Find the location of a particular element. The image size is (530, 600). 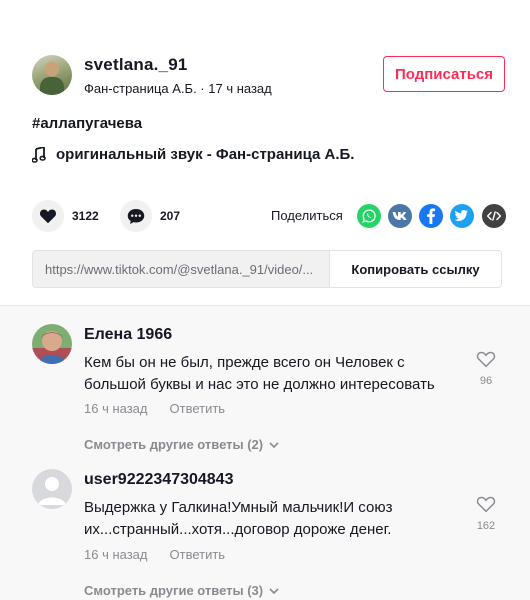

whatsapp-icon is located at coordinates (369, 216).